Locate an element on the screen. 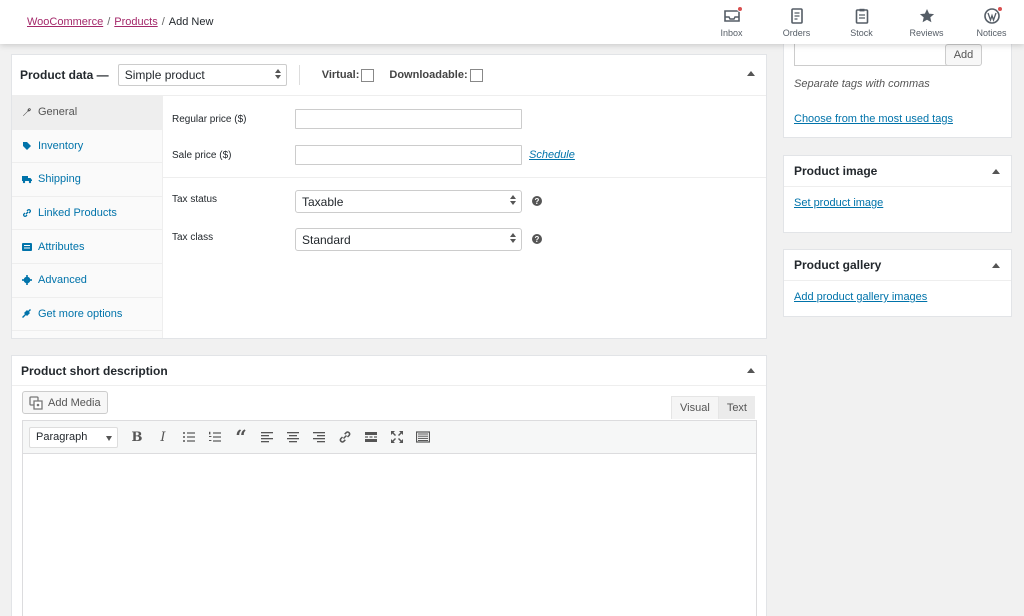  tab-linked-products: Linked Products is located at coordinates (87, 214).